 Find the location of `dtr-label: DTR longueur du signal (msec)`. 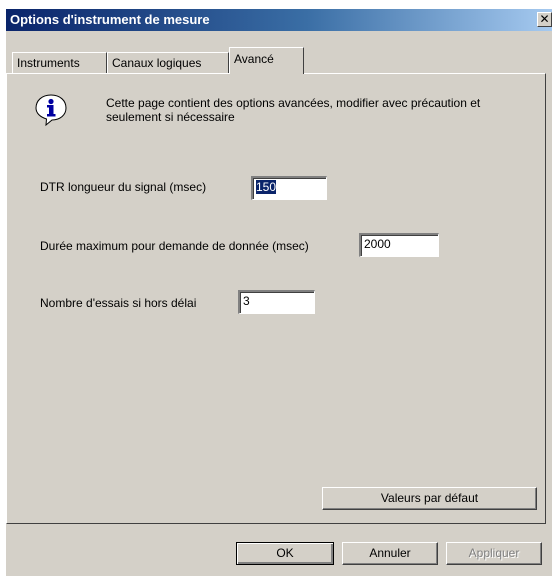

dtr-label: DTR longueur du signal (msec) is located at coordinates (123, 187).